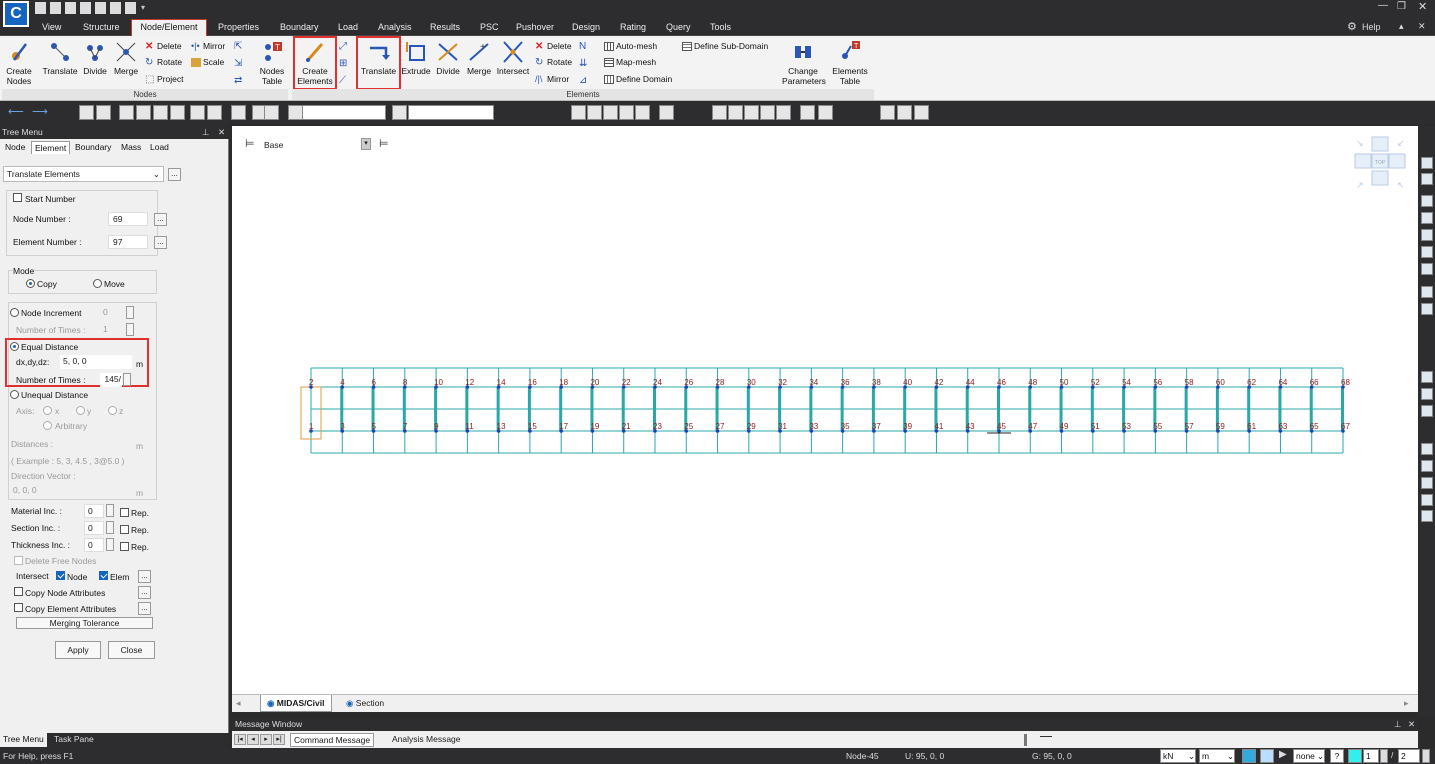 Image resolution: width=1435 pixels, height=764 pixels. Describe the element at coordinates (16, 14) in the screenshot. I see `app-logo-icon: C` at that location.